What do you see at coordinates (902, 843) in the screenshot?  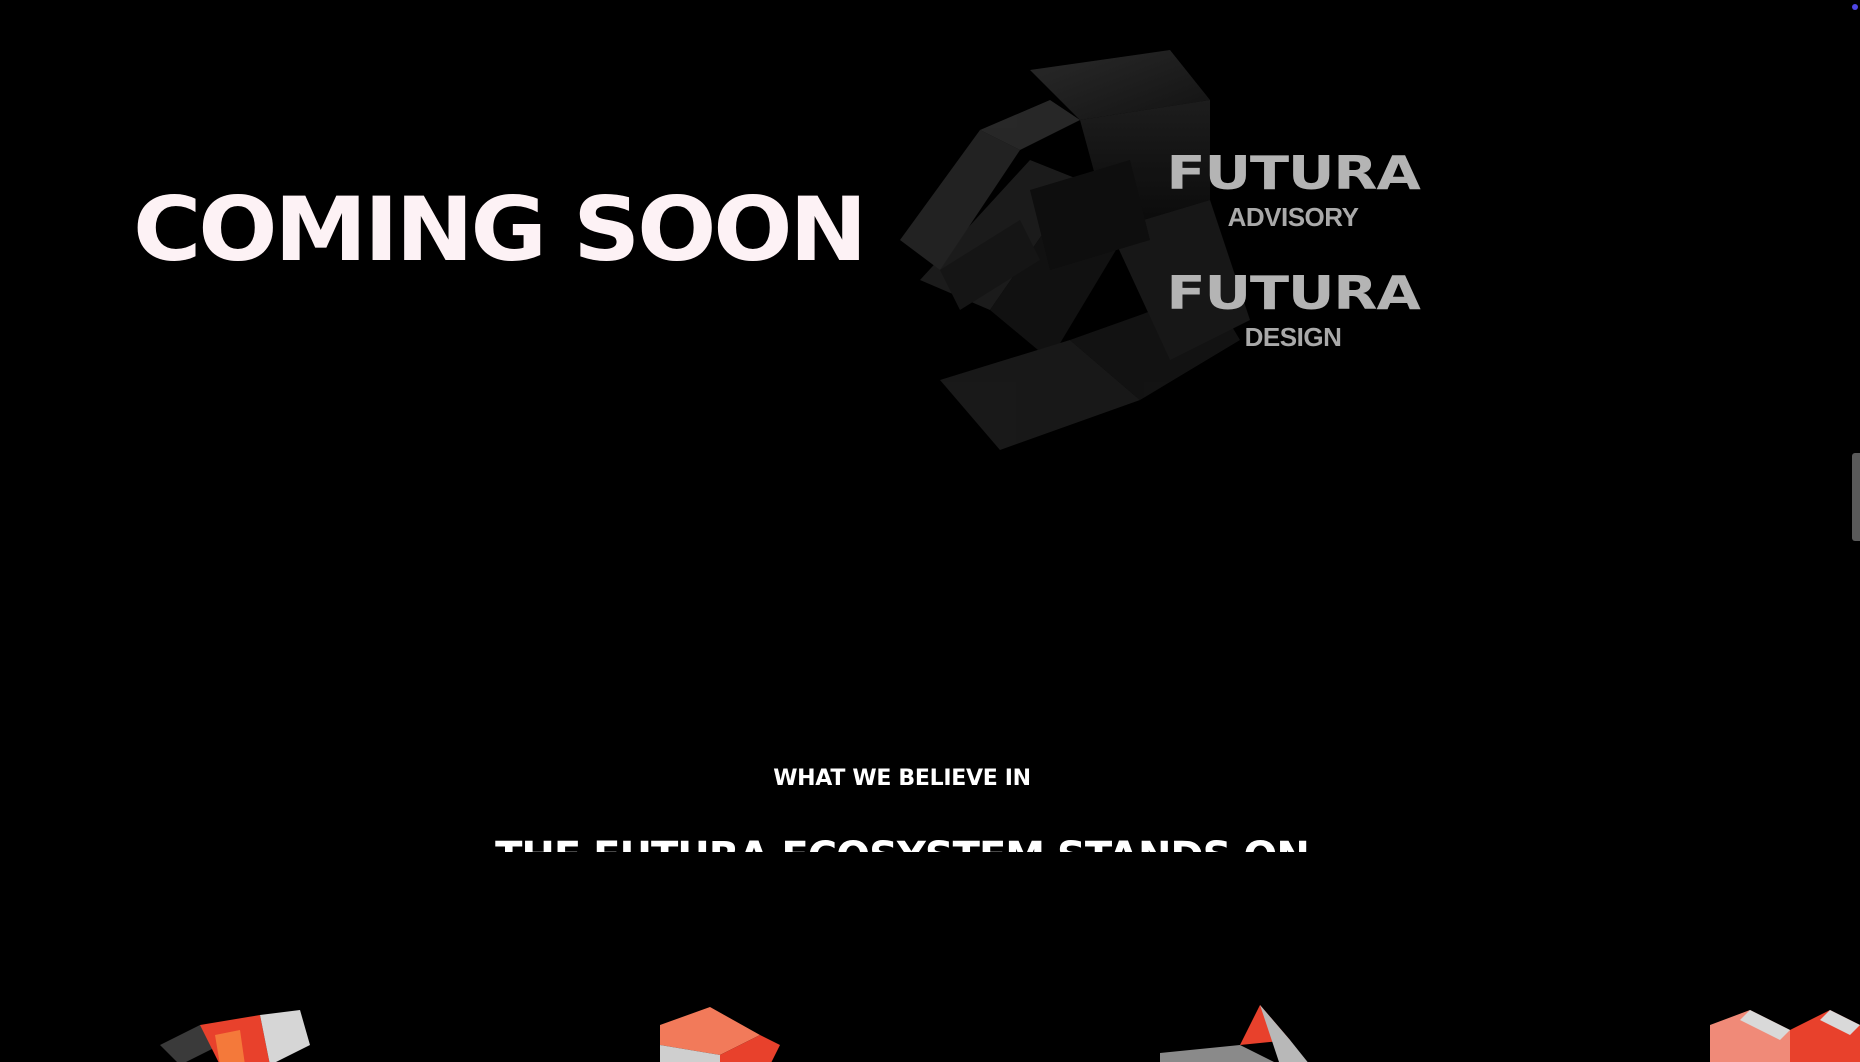 I see `section-title: THE FUTURA ECOSYSTEM STANDS ON` at bounding box center [902, 843].